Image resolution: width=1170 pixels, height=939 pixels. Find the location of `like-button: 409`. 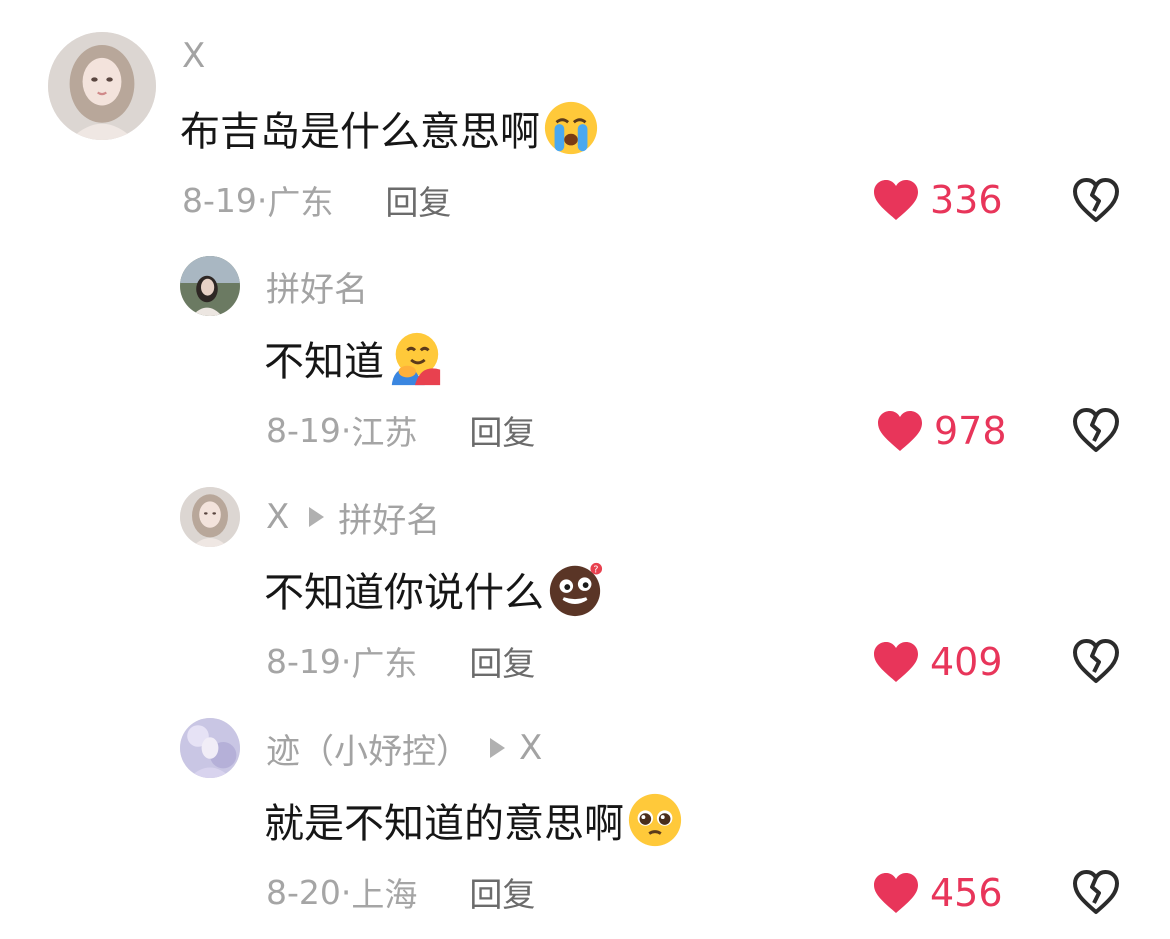

like-button: 409 is located at coordinates (937, 662).